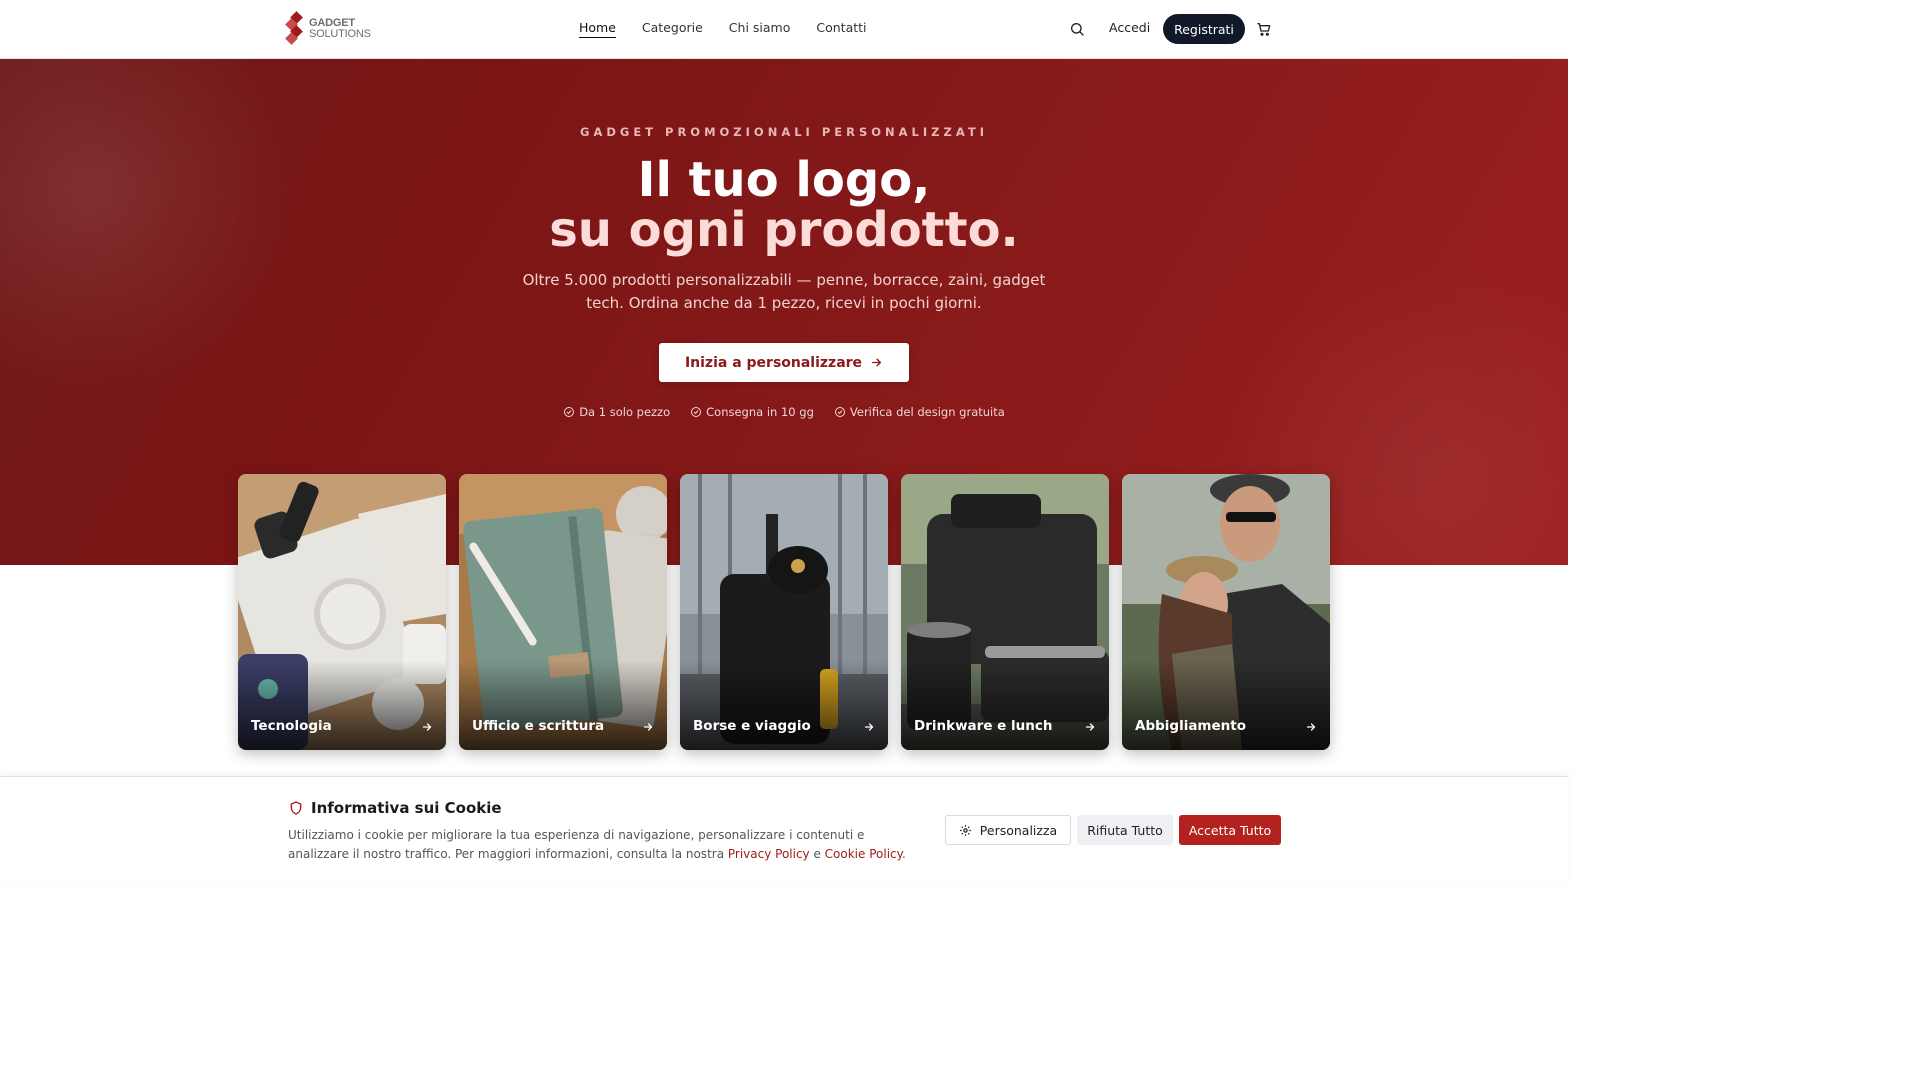 The image size is (1920, 1080). Describe the element at coordinates (752, 726) in the screenshot. I see `category-label: Borse e viaggio` at that location.